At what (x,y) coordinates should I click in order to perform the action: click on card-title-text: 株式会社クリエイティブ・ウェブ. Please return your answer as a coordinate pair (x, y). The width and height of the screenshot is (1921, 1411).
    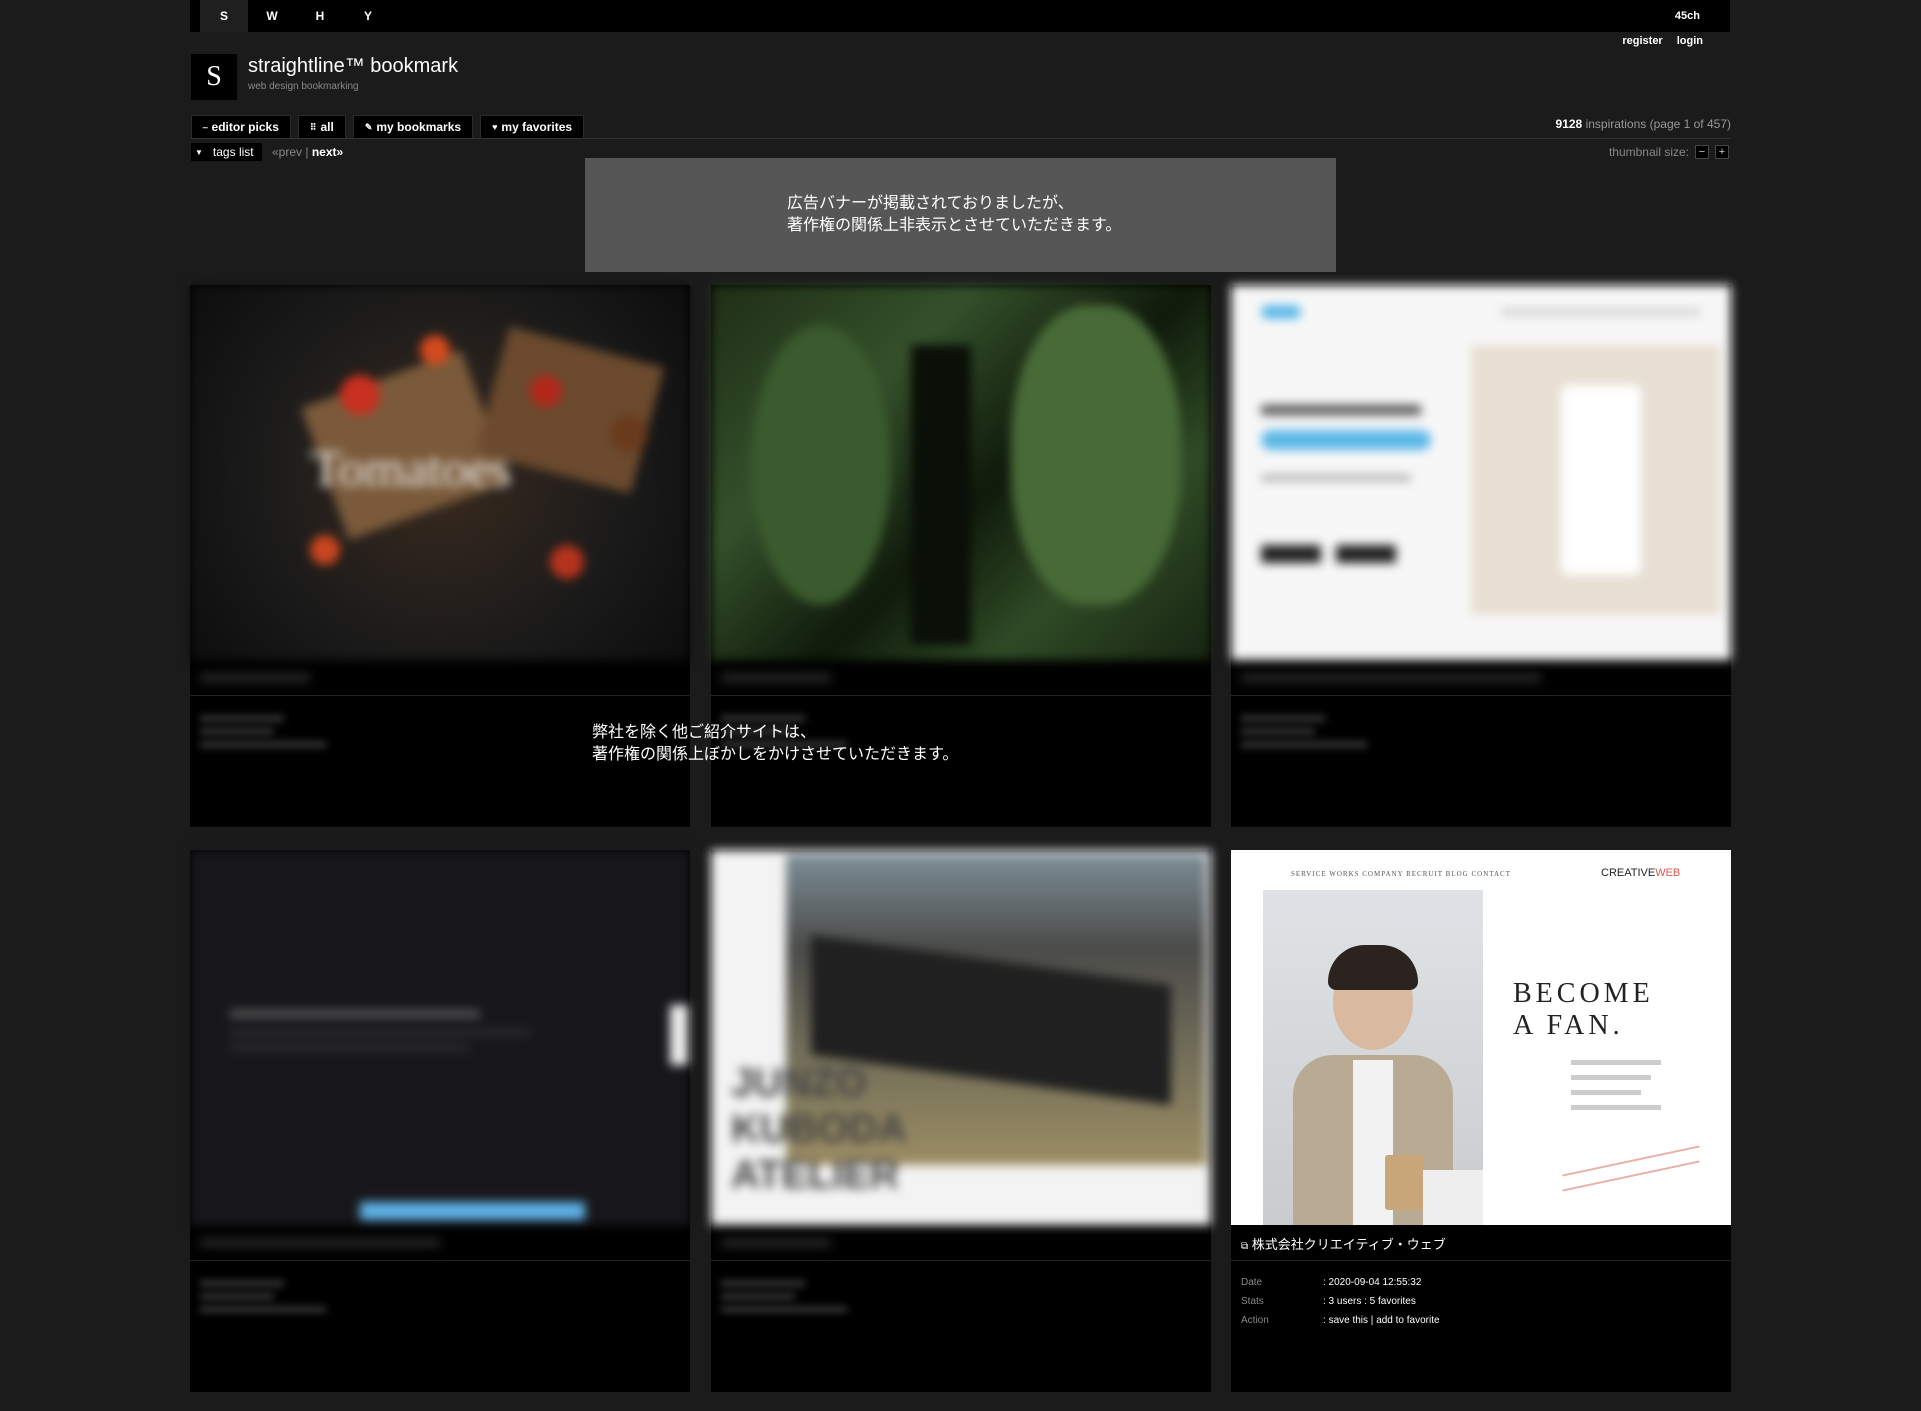
    Looking at the image, I should click on (1348, 1244).